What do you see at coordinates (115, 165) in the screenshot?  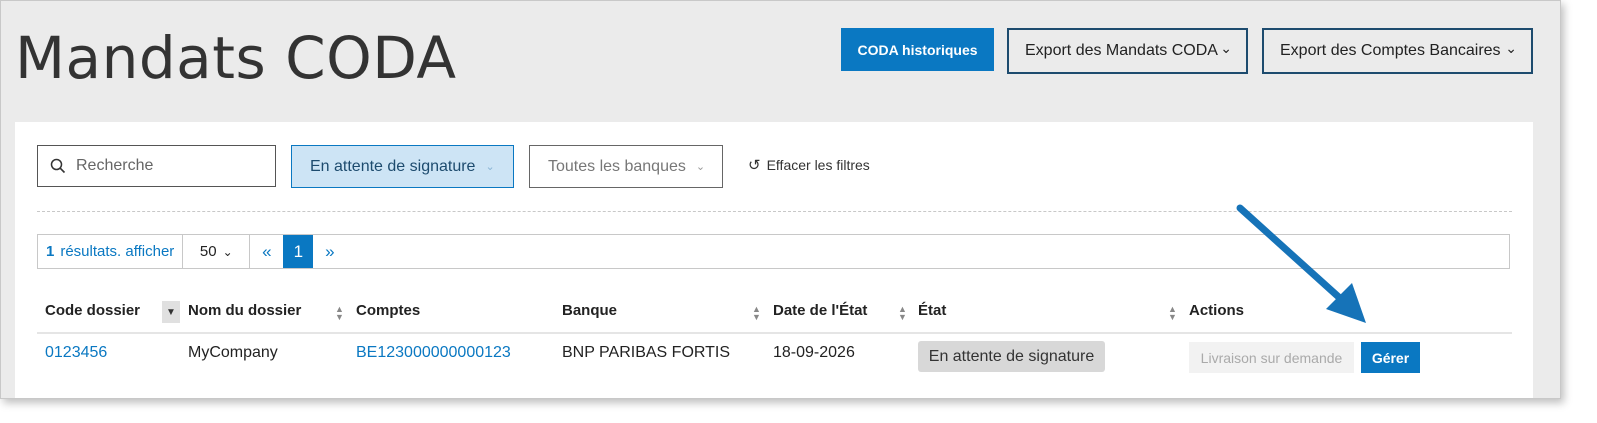 I see `search-placeholder: Recherche` at bounding box center [115, 165].